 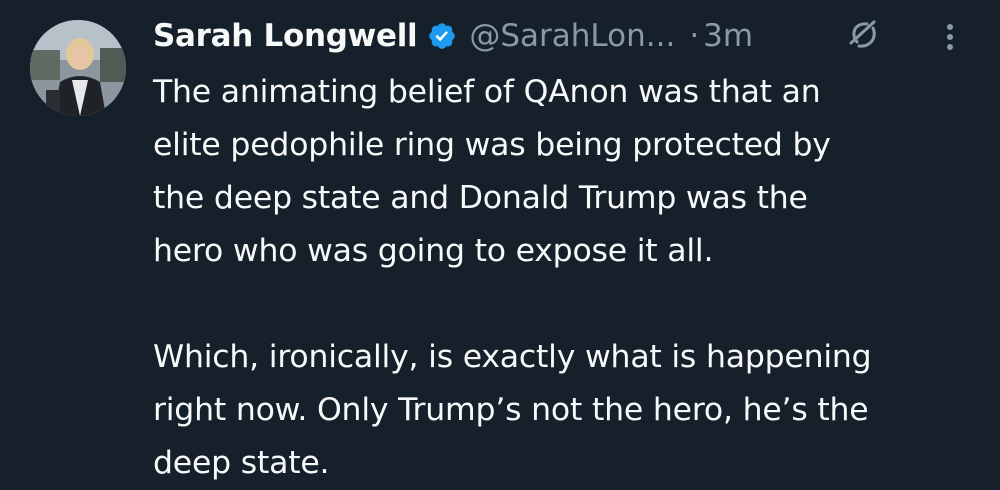 I want to click on grok-icon, so click(x=863, y=34).